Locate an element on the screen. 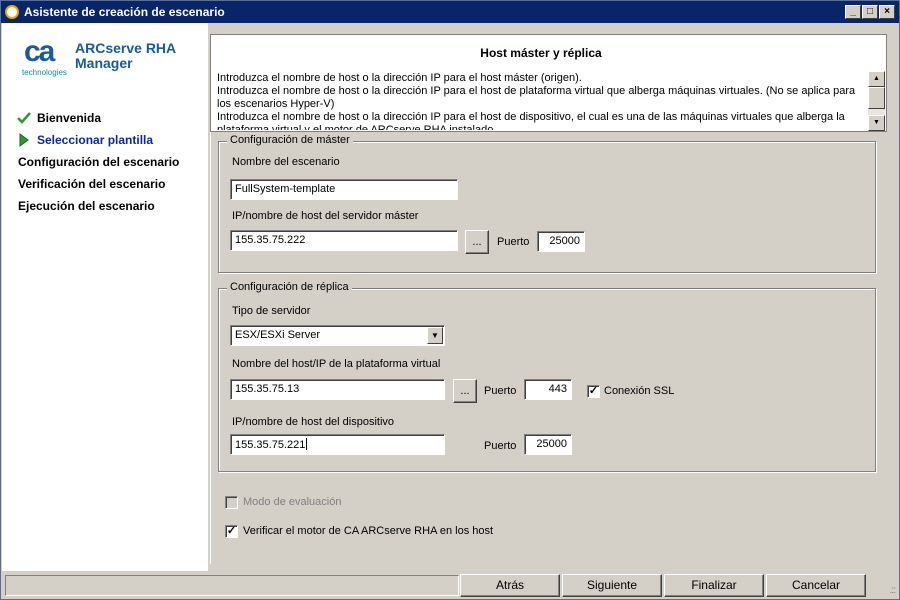 The image size is (900, 600). nav-step-bienvenida: Bienvenida is located at coordinates (69, 118).